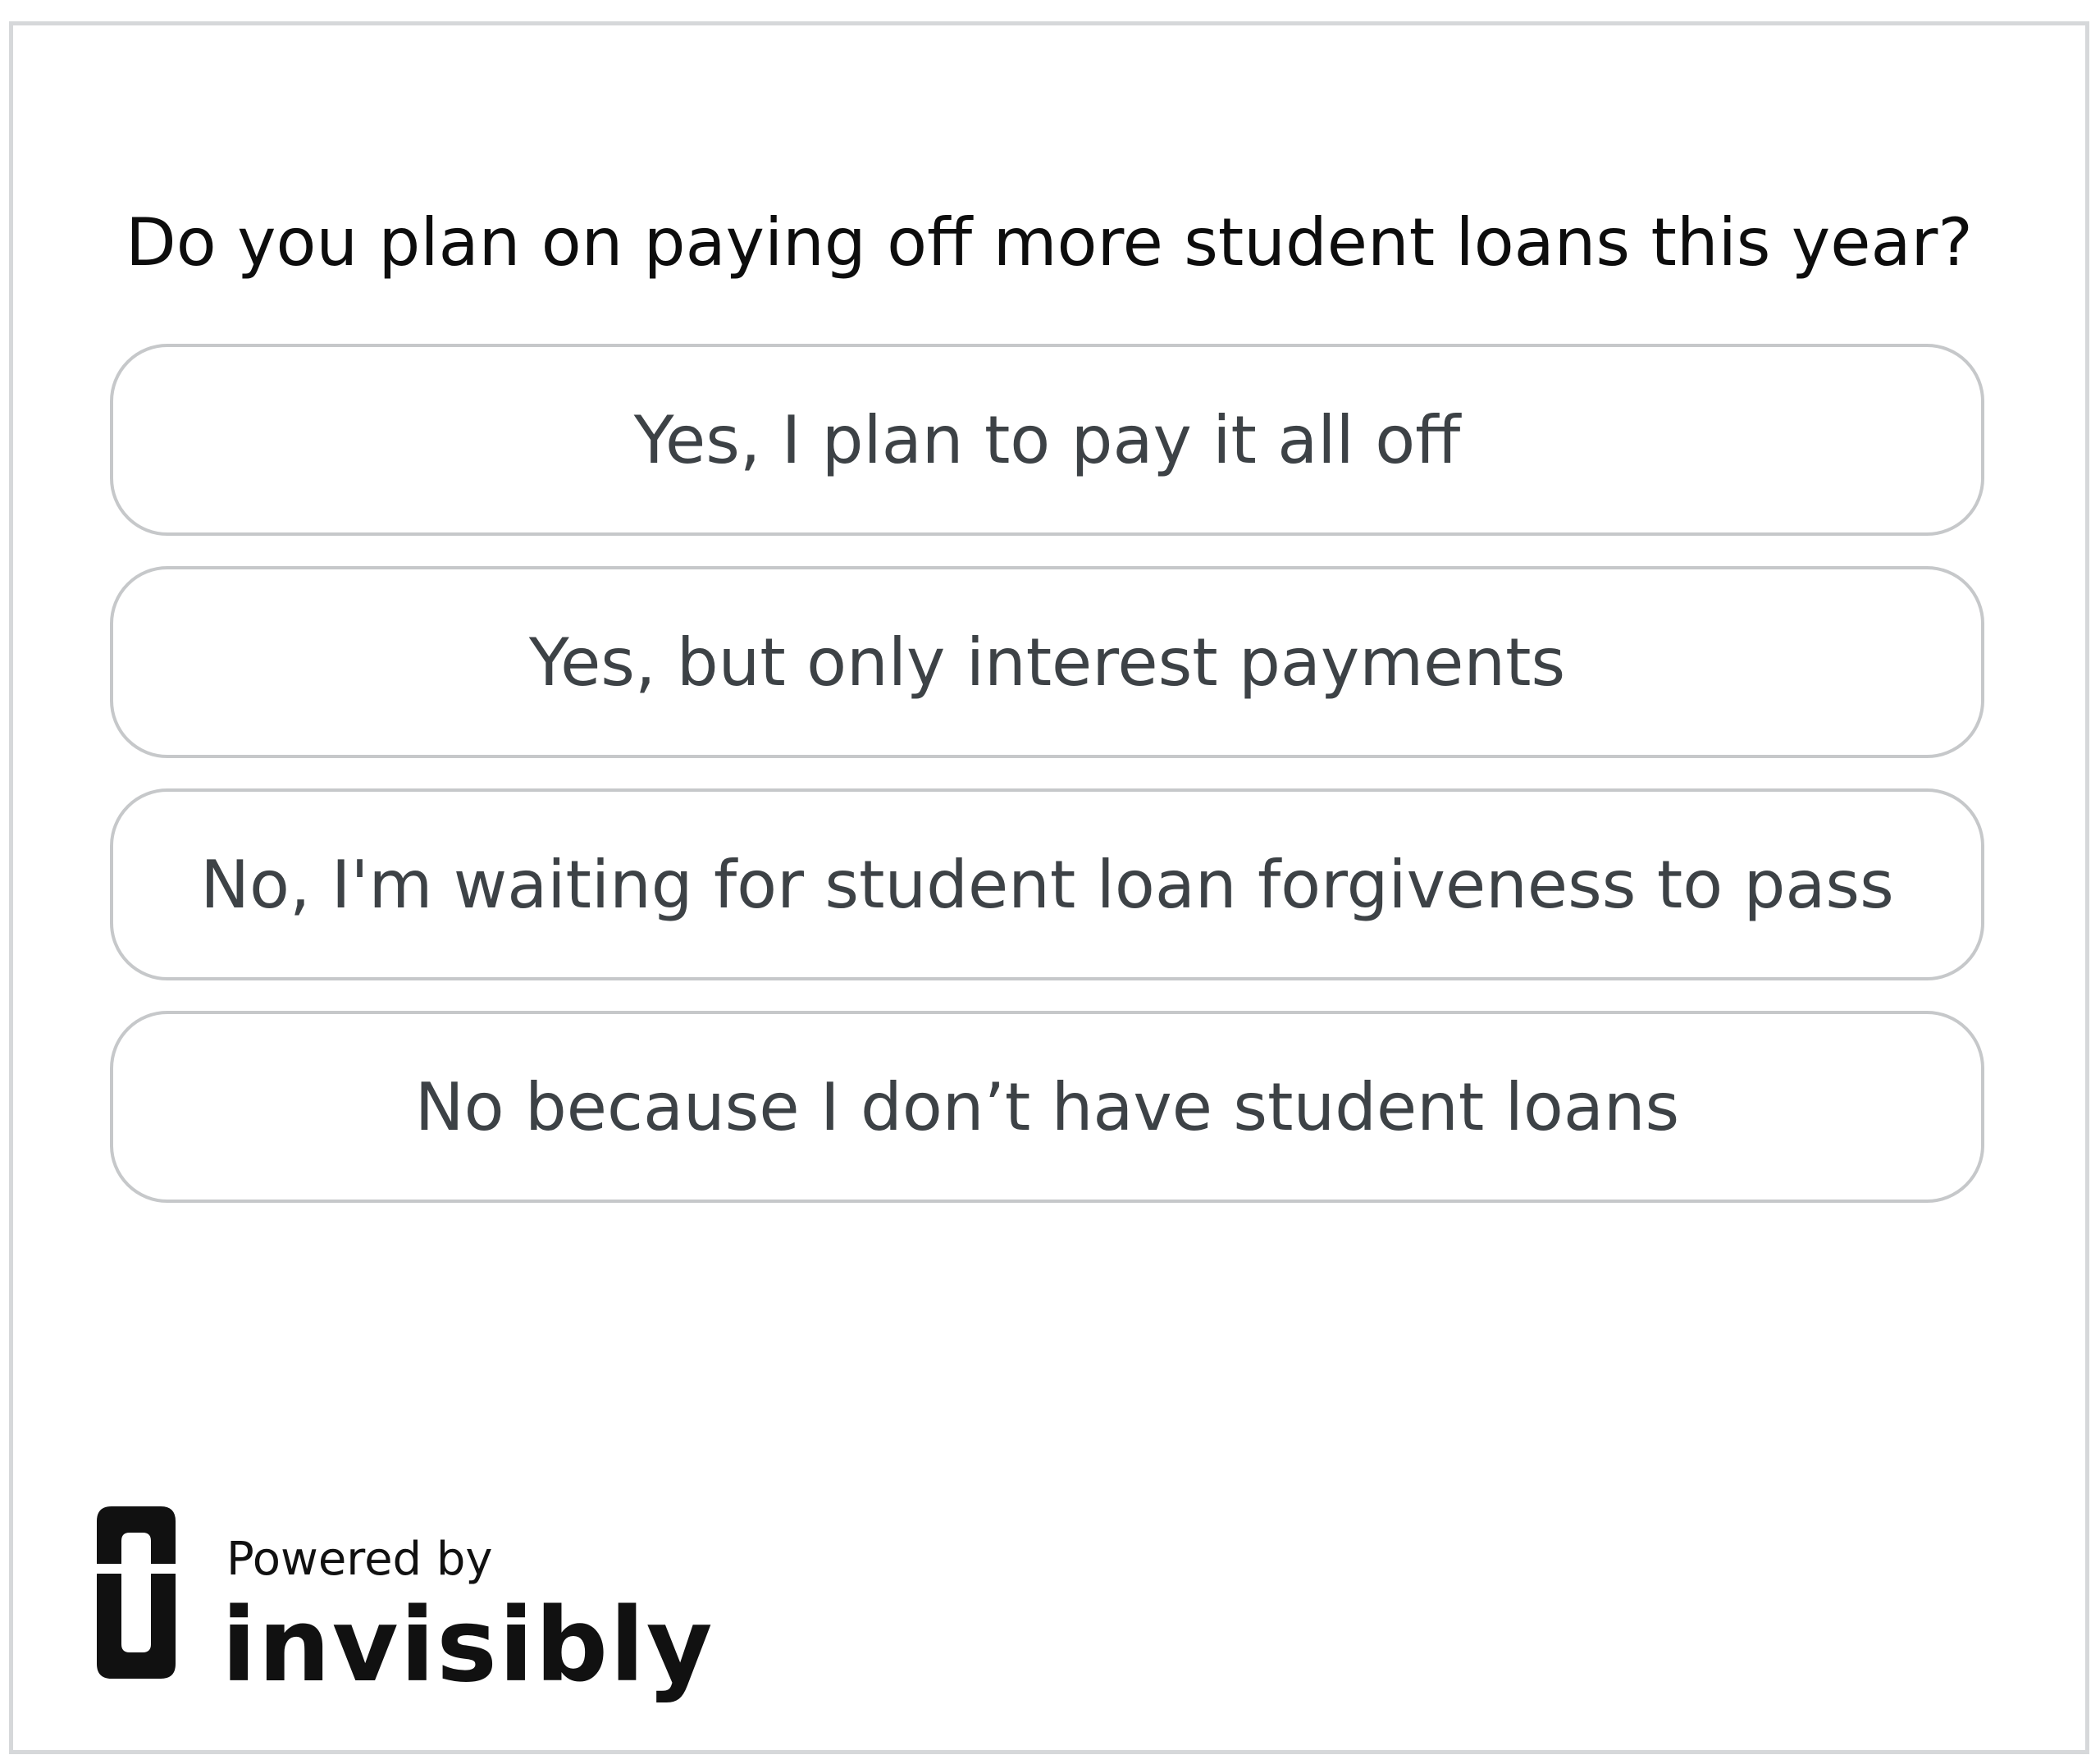 This screenshot has width=2100, height=1764. I want to click on answer-option-label: Yes, I plan to pay it all off, so click(1047, 440).